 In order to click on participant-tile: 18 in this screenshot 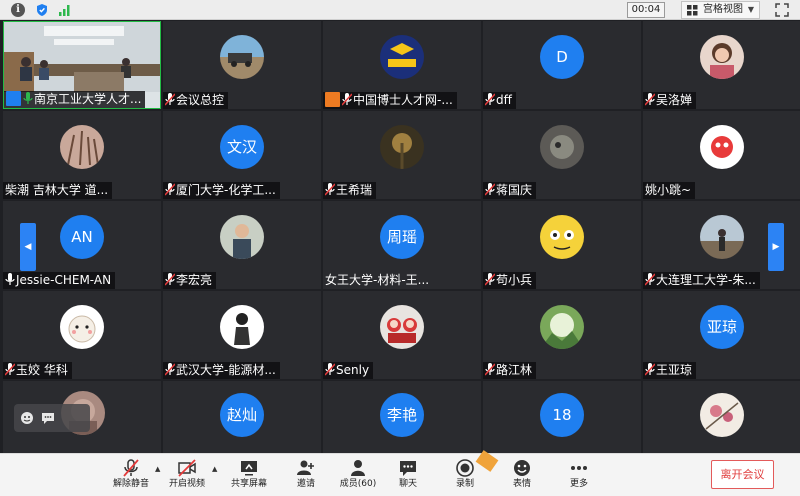, I will do `click(562, 417)`.